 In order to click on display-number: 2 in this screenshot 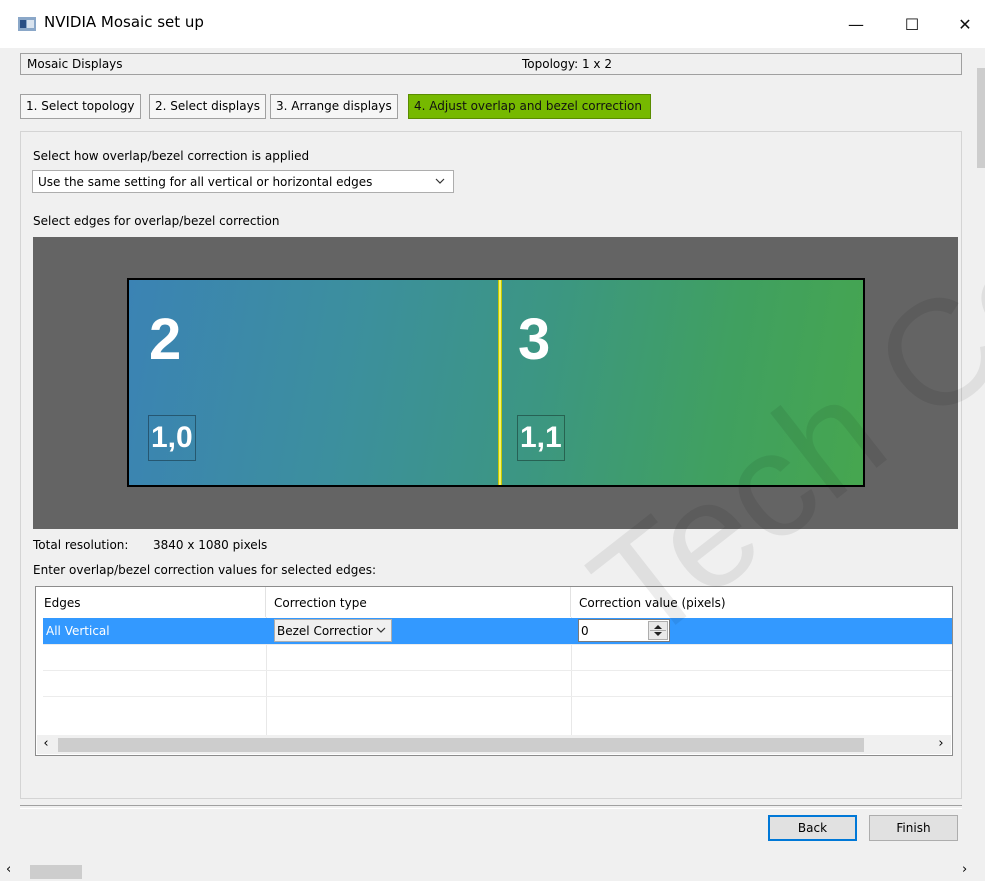, I will do `click(165, 339)`.